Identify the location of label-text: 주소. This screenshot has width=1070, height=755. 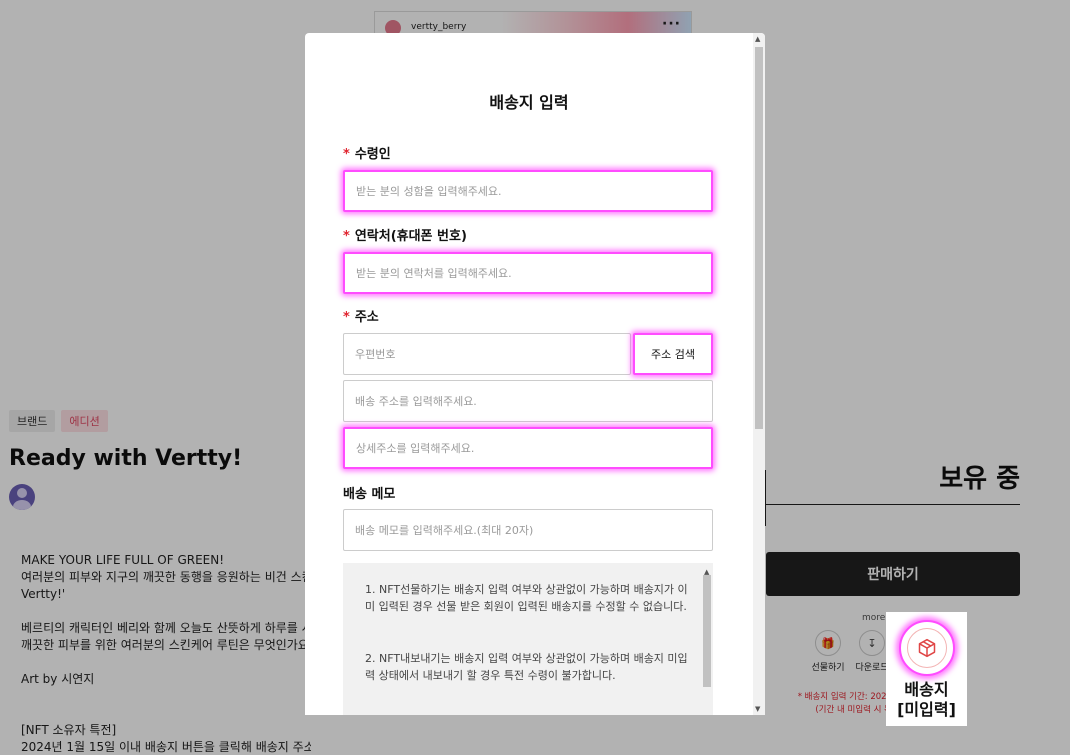
(366, 317).